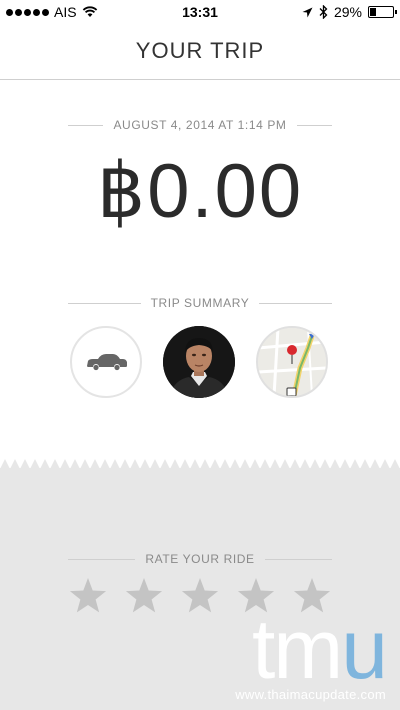 The height and width of the screenshot is (710, 400). I want to click on status-bar-right: 29%, so click(349, 12).